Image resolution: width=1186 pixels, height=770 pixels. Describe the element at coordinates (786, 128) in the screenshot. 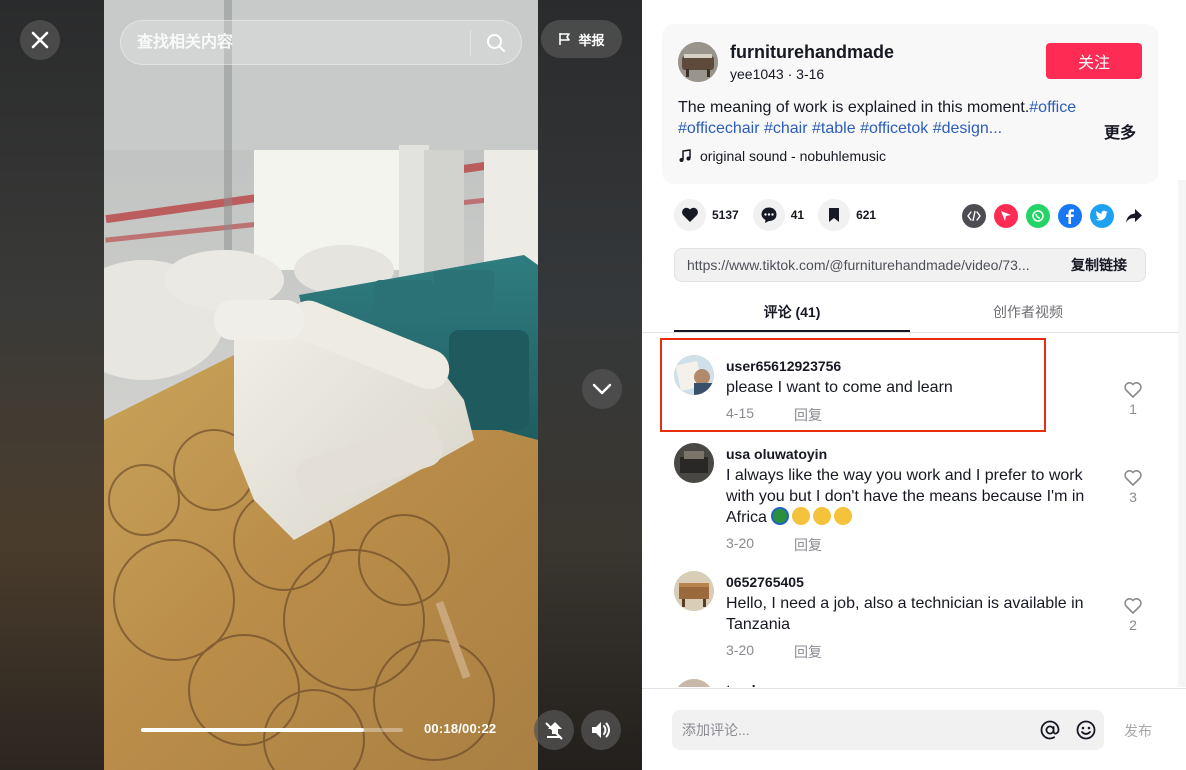

I see `hashtag-link: #chair` at that location.